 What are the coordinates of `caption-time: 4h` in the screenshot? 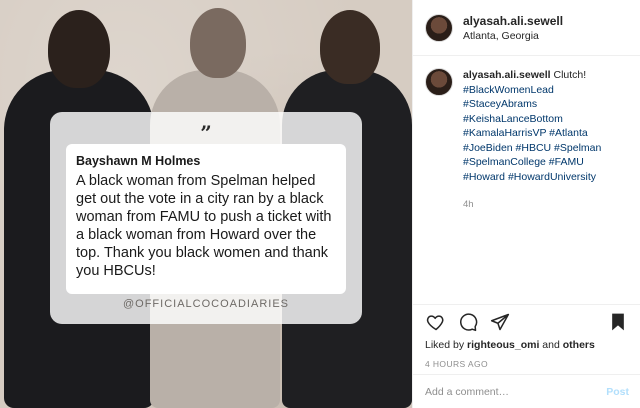 It's located at (468, 204).